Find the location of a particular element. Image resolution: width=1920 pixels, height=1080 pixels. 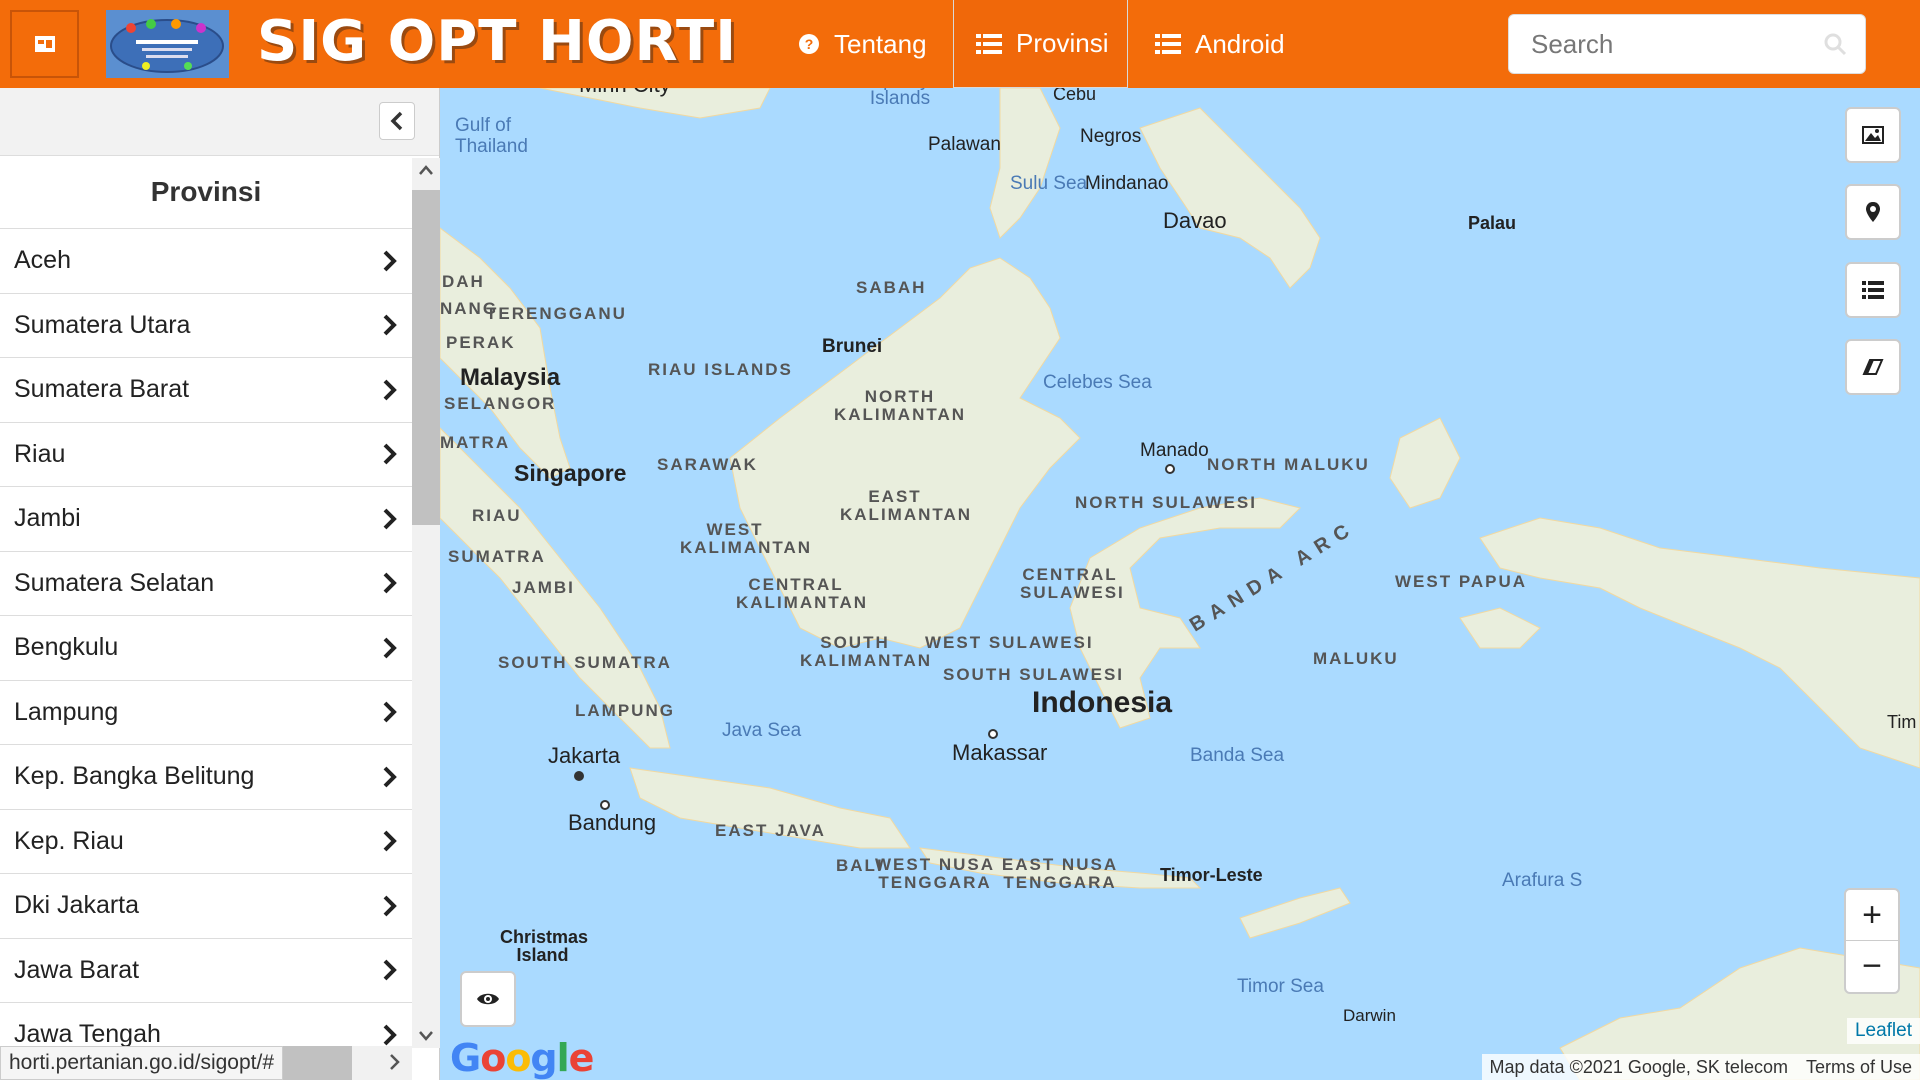

province-item: Sumatera Selatan is located at coordinates (206, 584).